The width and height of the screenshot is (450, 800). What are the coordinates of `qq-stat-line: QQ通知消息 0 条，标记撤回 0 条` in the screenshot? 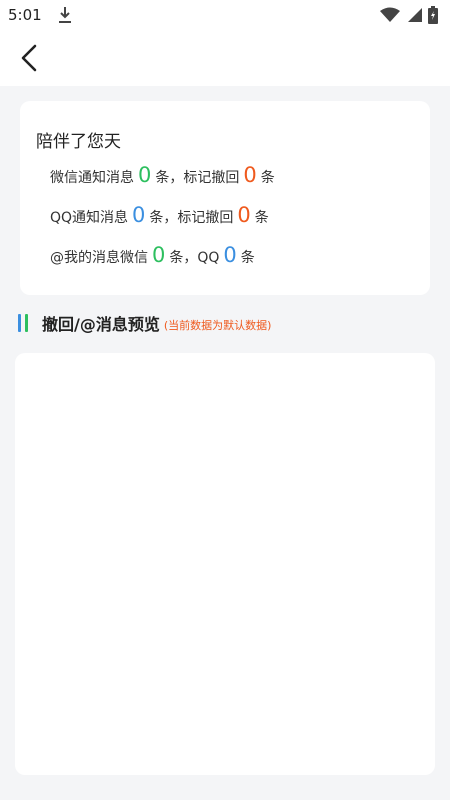 It's located at (159, 215).